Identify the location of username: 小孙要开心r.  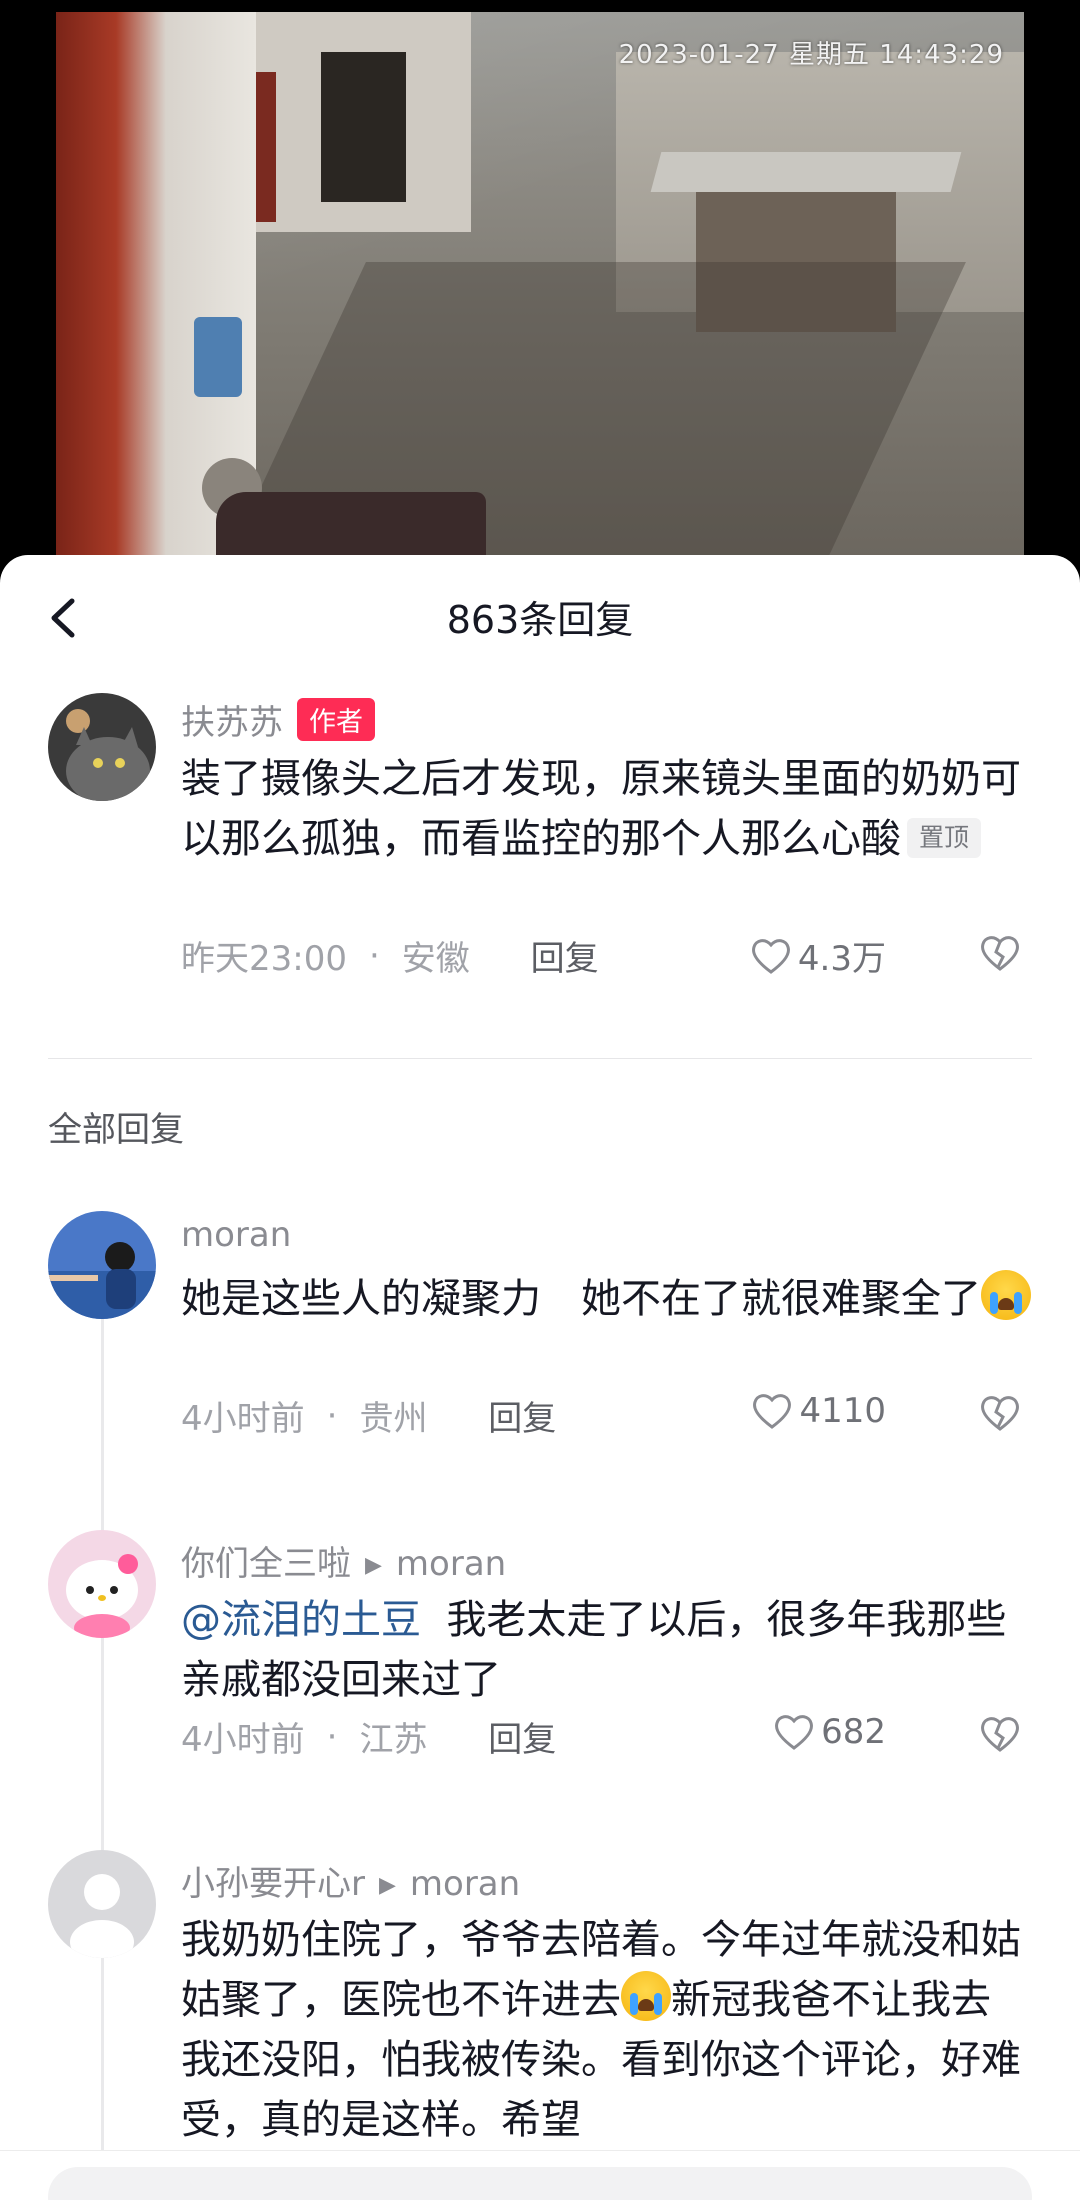
(273, 1884).